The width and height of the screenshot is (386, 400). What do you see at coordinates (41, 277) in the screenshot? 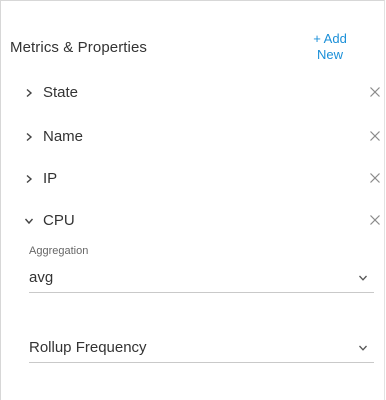
I see `aggregation-value: avg` at bounding box center [41, 277].